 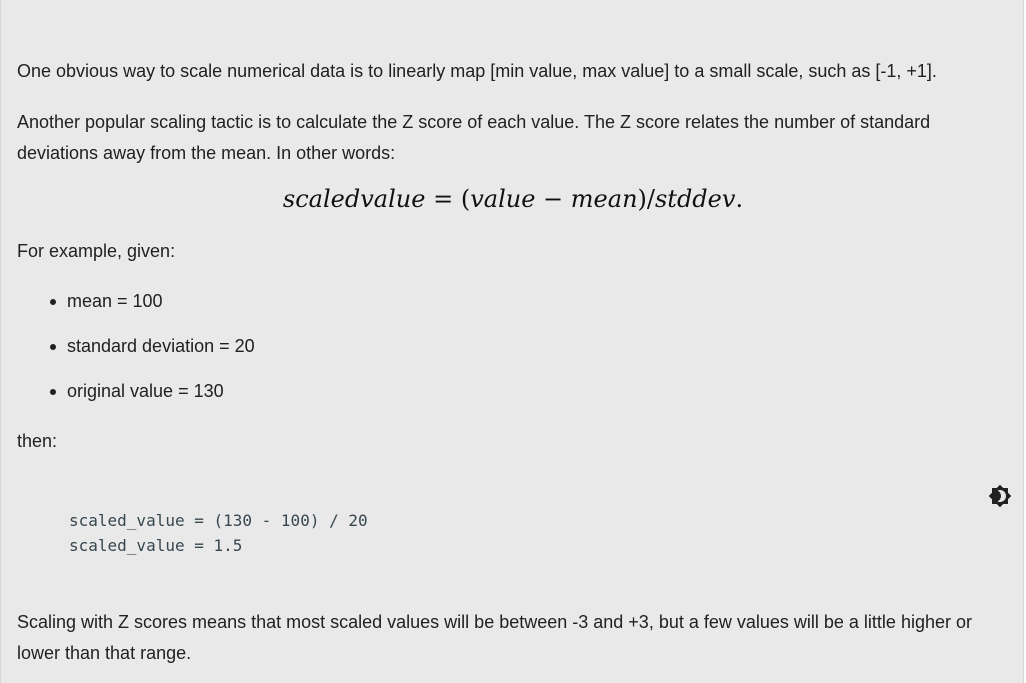 I want to click on list-item-text: original value = 130, so click(x=145, y=391).